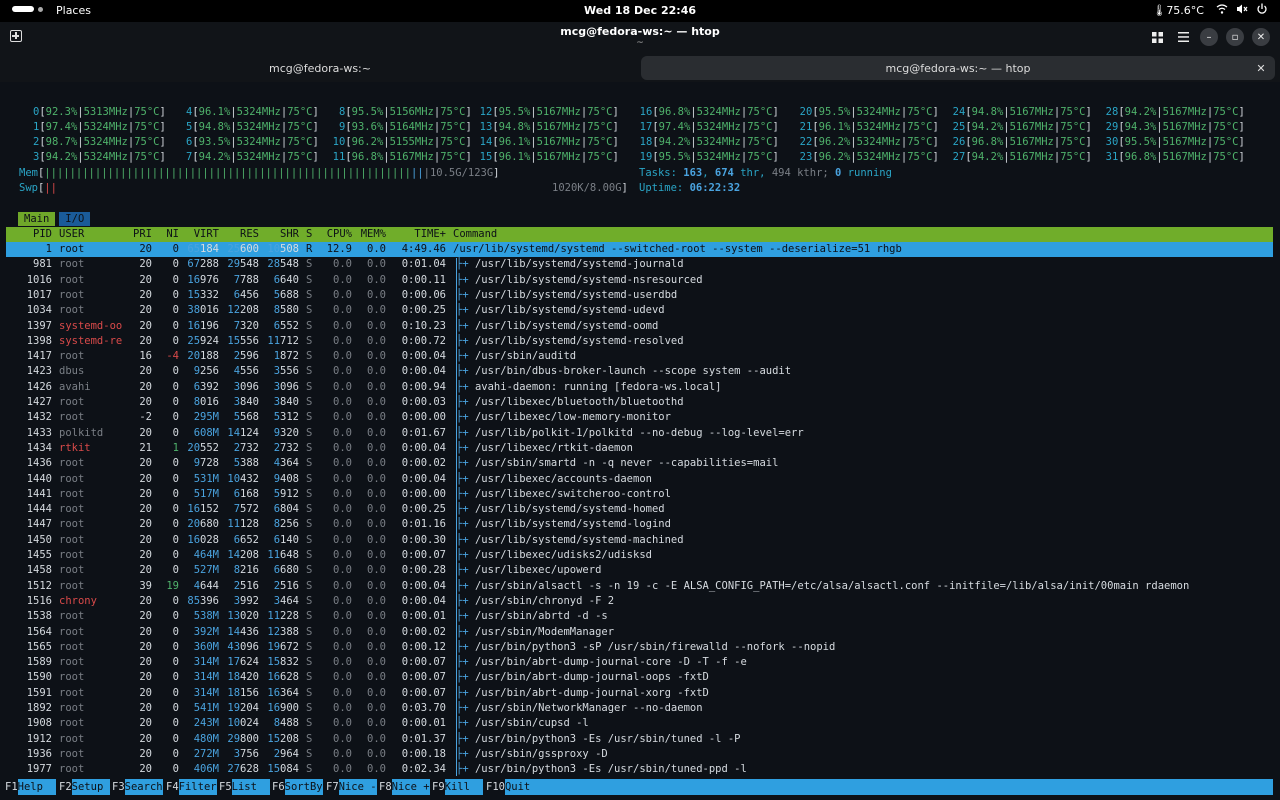 The height and width of the screenshot is (800, 1280). I want to click on column-header-virt: VIRT, so click(206, 234).